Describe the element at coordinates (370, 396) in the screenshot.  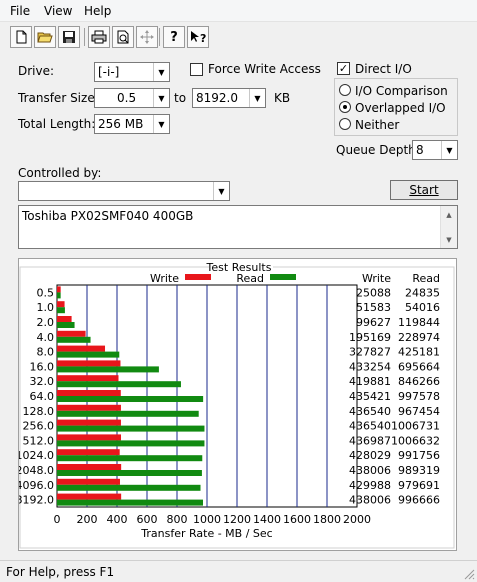
I see `write-value: 435421` at that location.